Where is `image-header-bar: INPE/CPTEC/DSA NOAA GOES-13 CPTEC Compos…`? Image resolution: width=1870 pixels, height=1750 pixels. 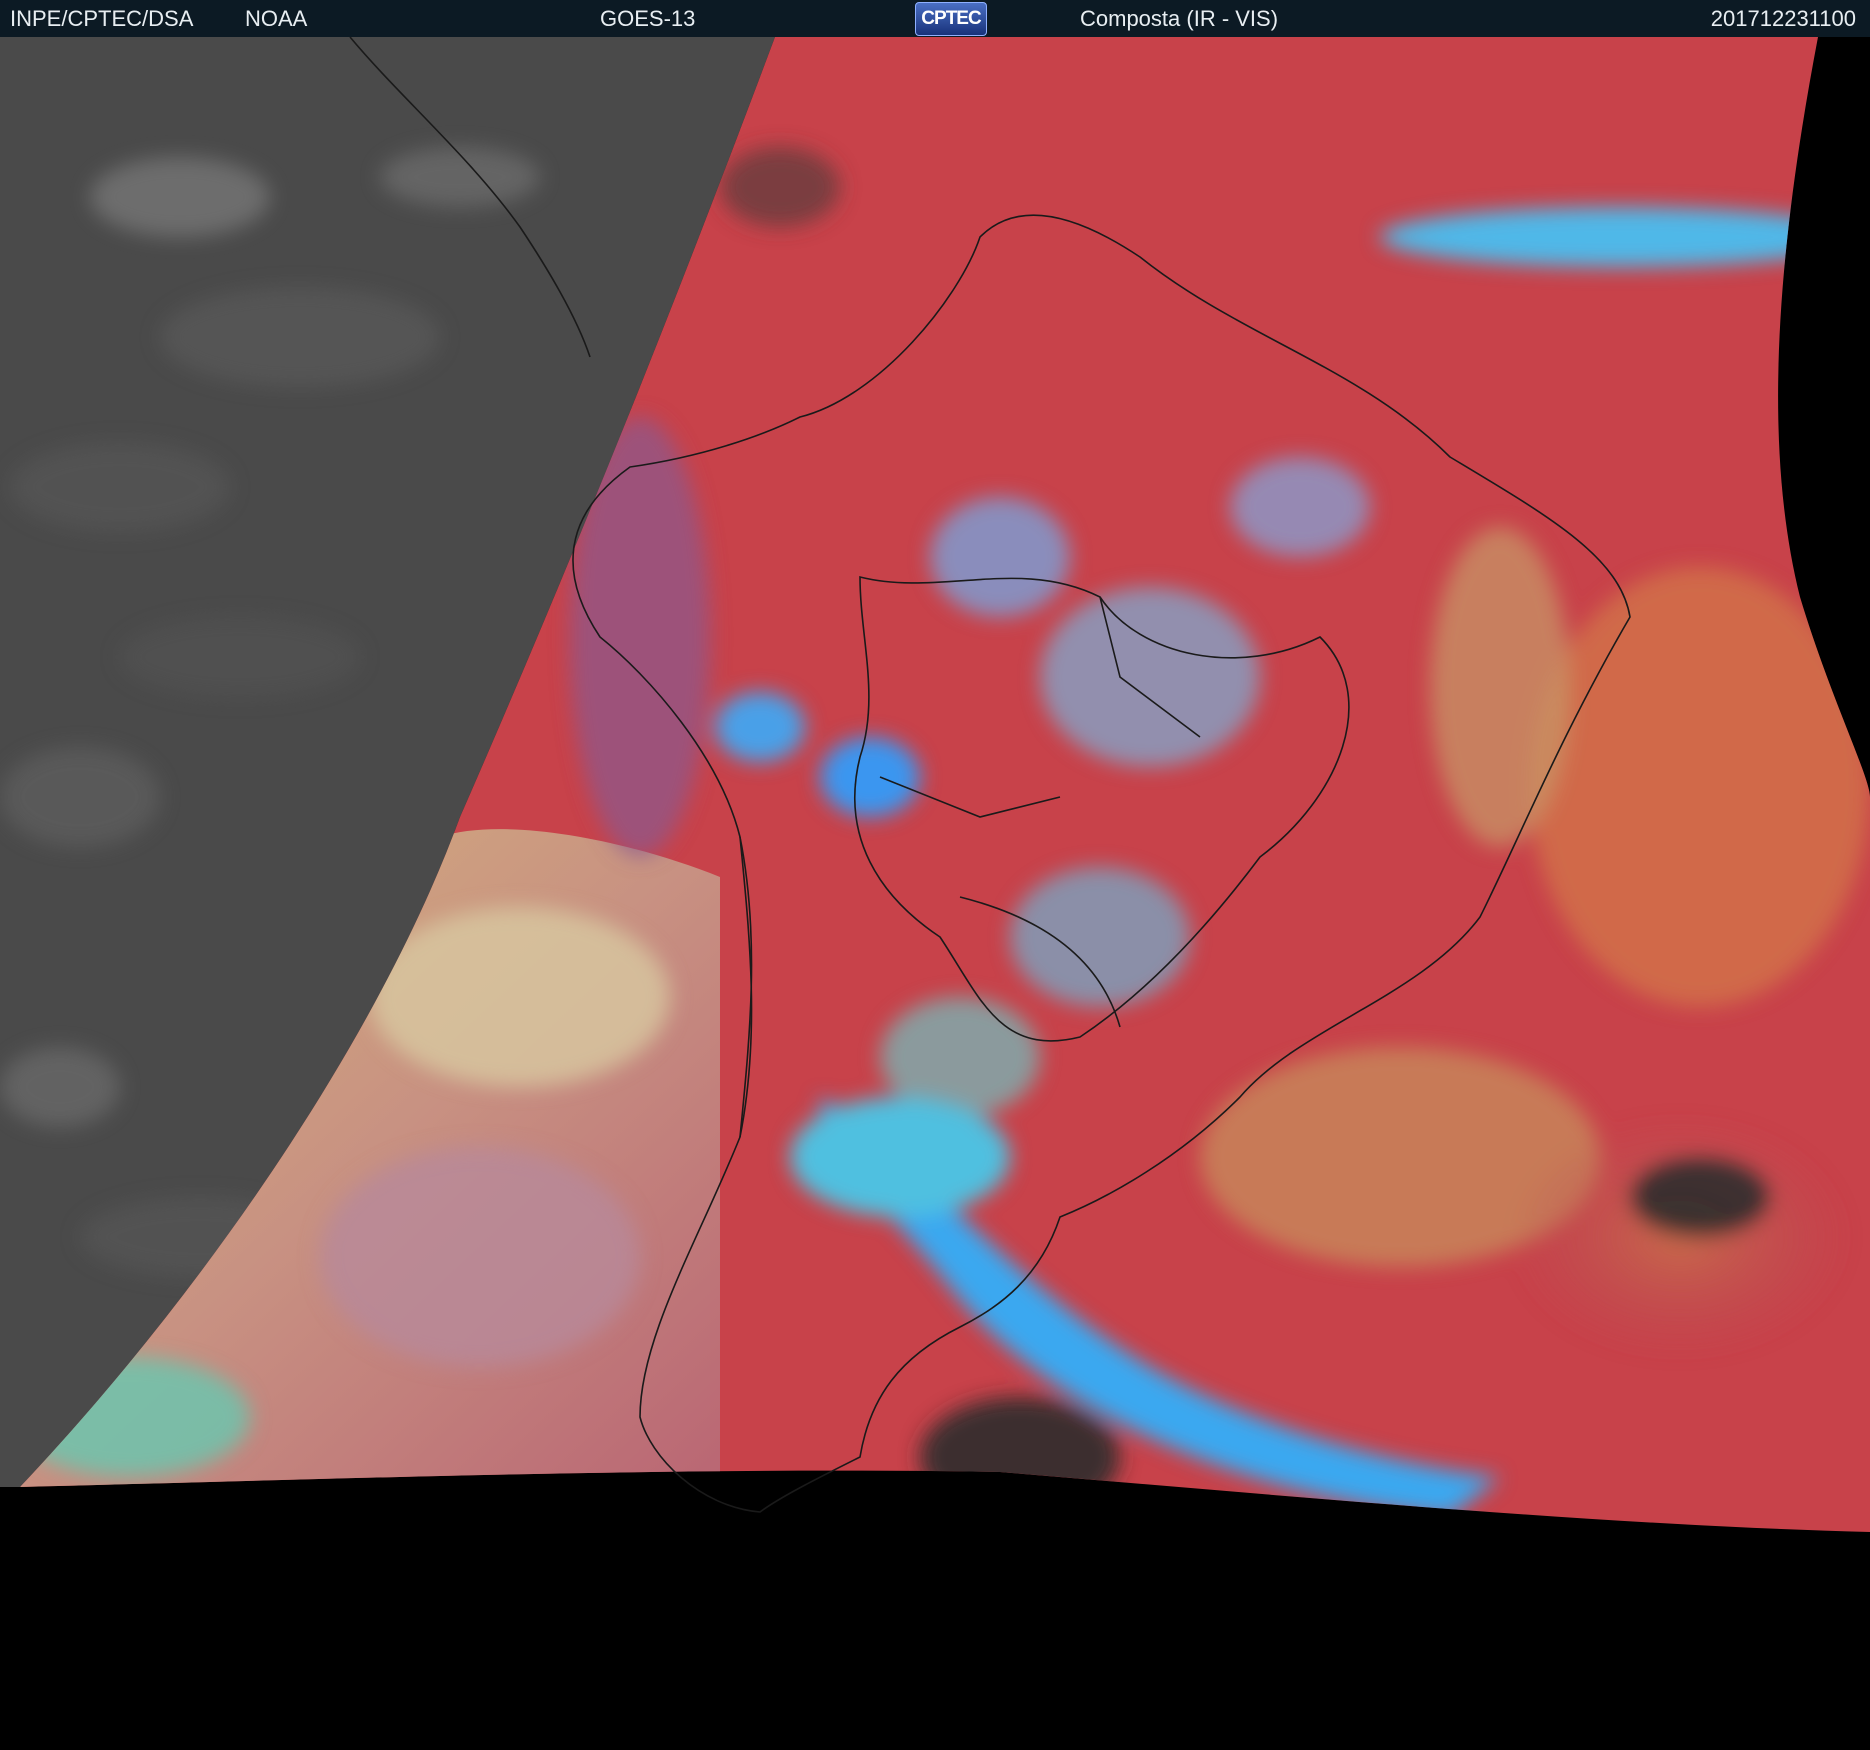
image-header-bar: INPE/CPTEC/DSA NOAA GOES-13 CPTEC Compos… is located at coordinates (935, 18).